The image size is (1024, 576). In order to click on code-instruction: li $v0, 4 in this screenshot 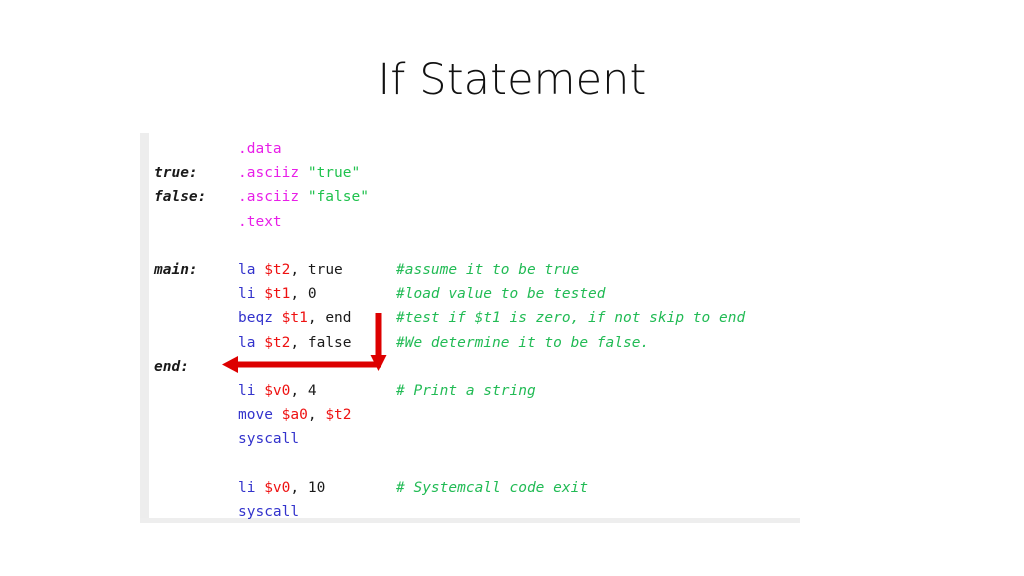, I will do `click(277, 391)`.